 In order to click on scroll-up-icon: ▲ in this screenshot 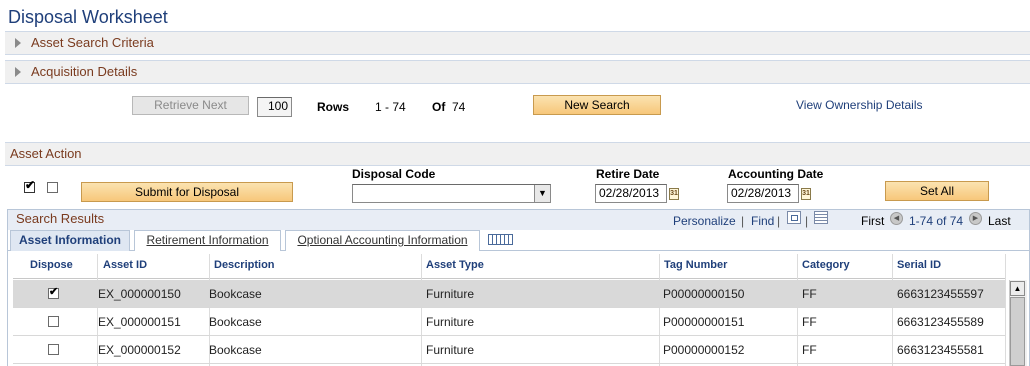, I will do `click(1017, 288)`.